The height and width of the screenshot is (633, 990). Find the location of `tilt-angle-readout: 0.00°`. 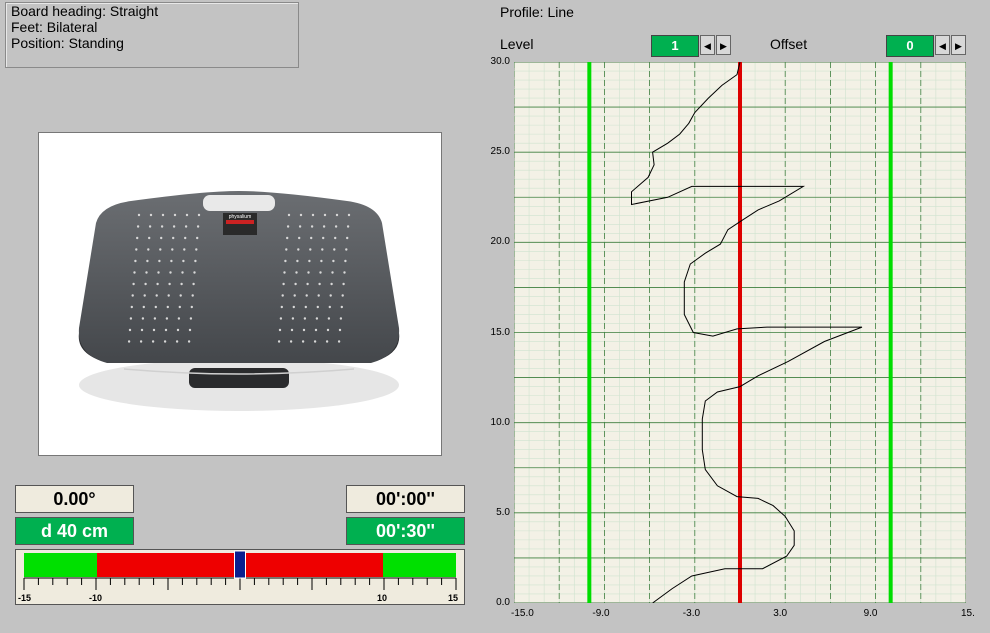

tilt-angle-readout: 0.00° is located at coordinates (74, 499).